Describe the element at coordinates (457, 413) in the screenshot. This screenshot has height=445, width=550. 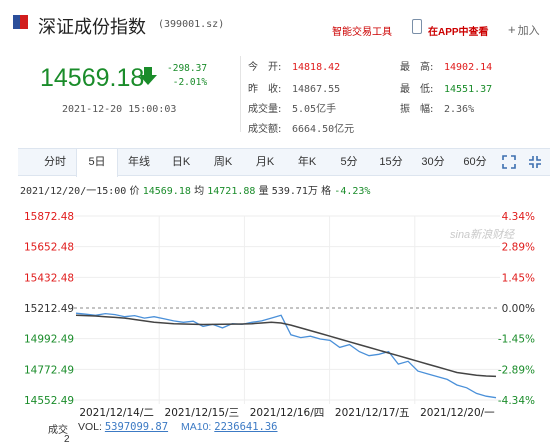
I see `x-tick: 2021/12/20/一` at that location.